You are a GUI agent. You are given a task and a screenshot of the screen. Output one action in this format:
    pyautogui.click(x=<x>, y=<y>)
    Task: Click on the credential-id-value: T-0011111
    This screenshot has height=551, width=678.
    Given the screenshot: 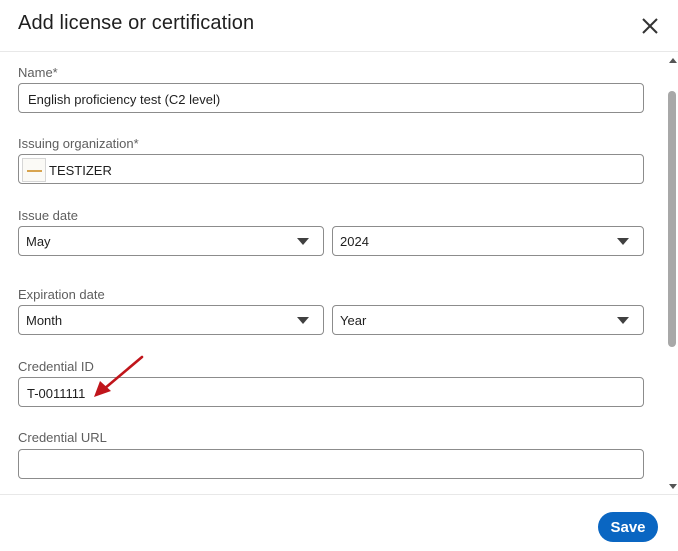 What is the action you would take?
    pyautogui.click(x=56, y=393)
    